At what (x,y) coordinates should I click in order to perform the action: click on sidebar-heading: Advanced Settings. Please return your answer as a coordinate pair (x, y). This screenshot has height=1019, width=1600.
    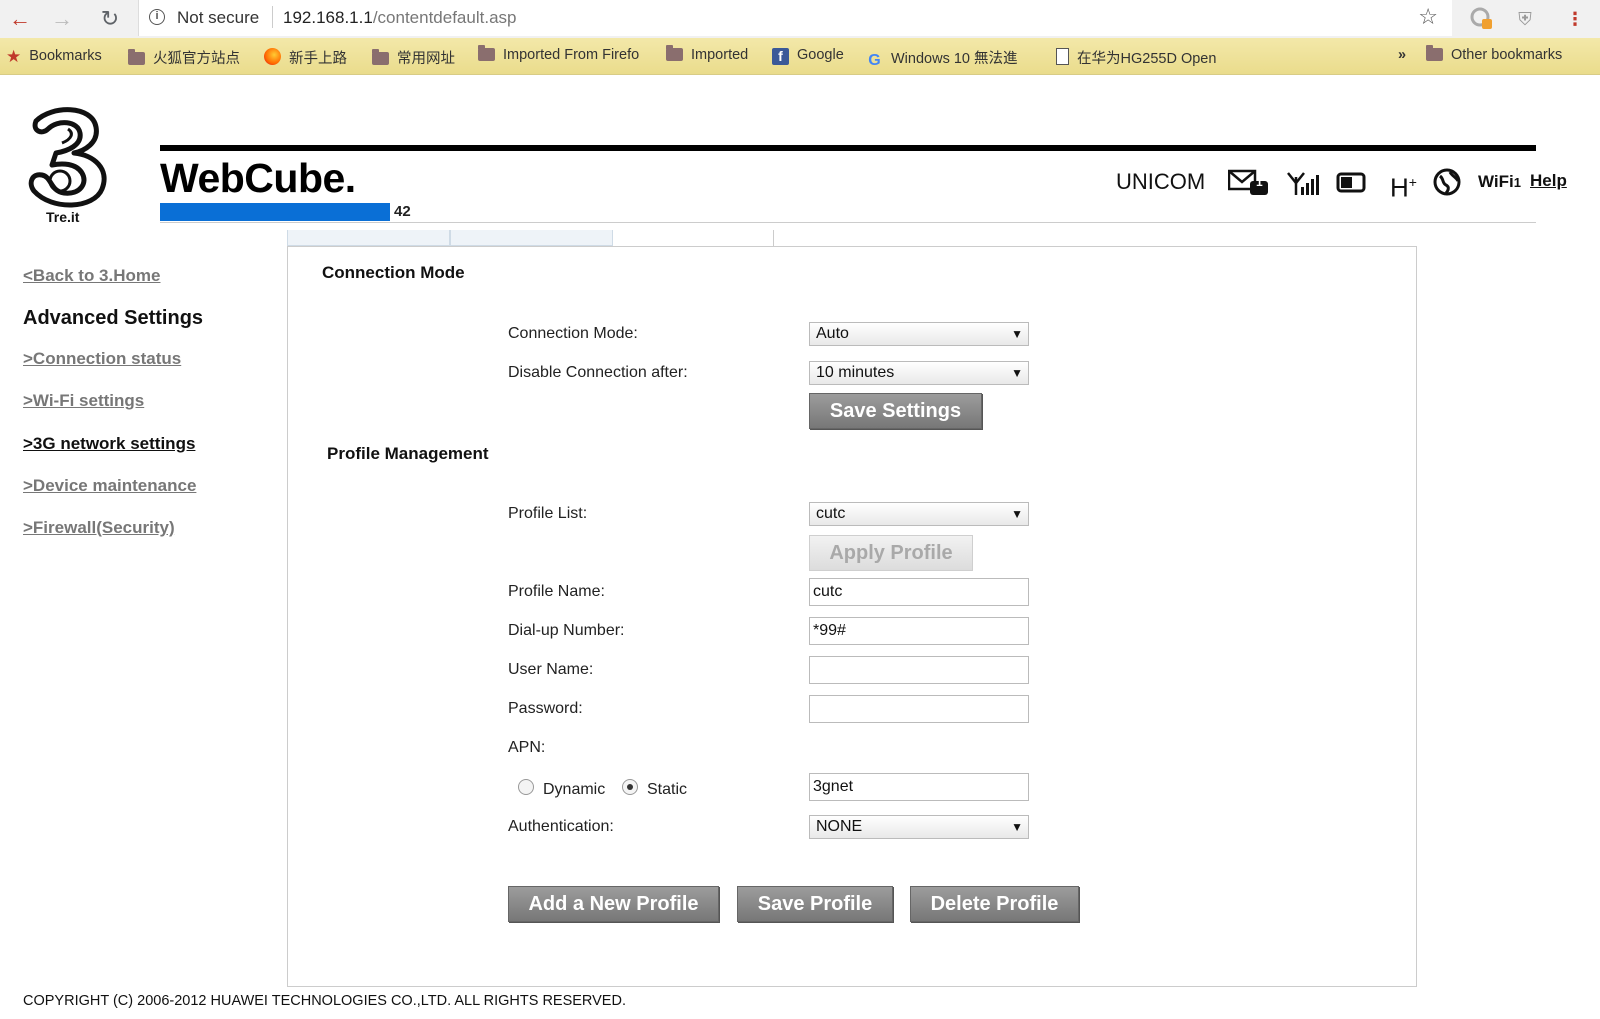
    Looking at the image, I should click on (113, 318).